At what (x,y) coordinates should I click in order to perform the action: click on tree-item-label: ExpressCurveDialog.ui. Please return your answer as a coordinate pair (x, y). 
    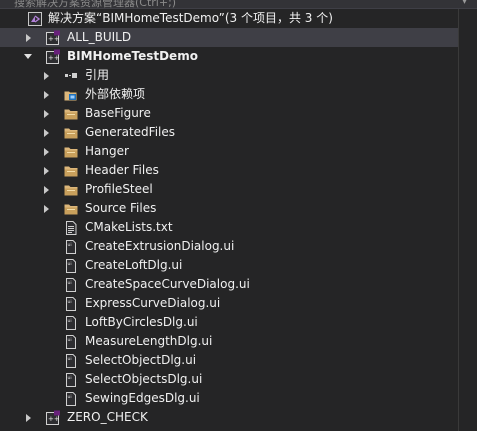
    Looking at the image, I should click on (153, 303).